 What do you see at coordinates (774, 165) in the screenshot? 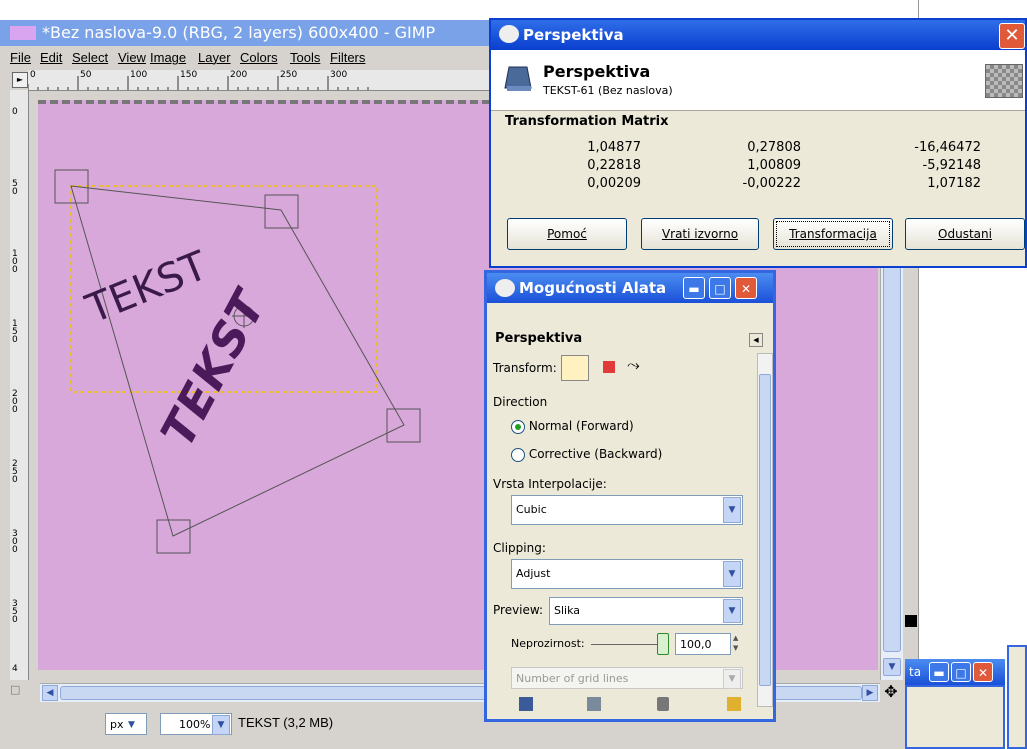
I see `matrix-cell: 1,00809` at bounding box center [774, 165].